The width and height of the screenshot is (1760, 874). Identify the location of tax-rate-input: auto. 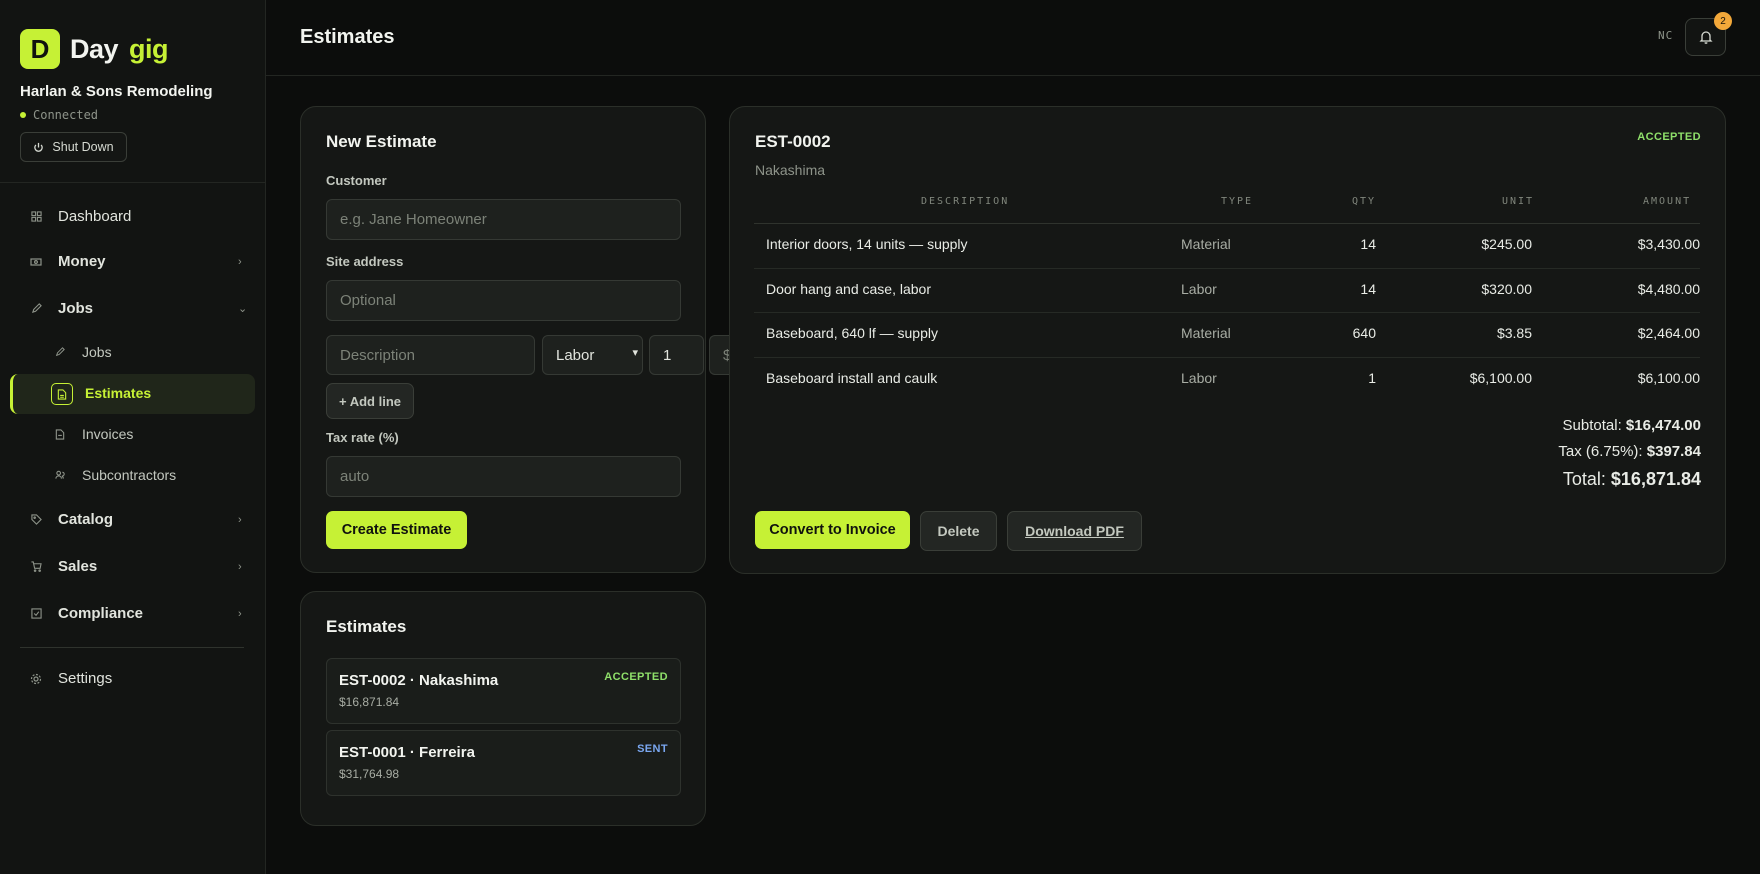
(503, 476).